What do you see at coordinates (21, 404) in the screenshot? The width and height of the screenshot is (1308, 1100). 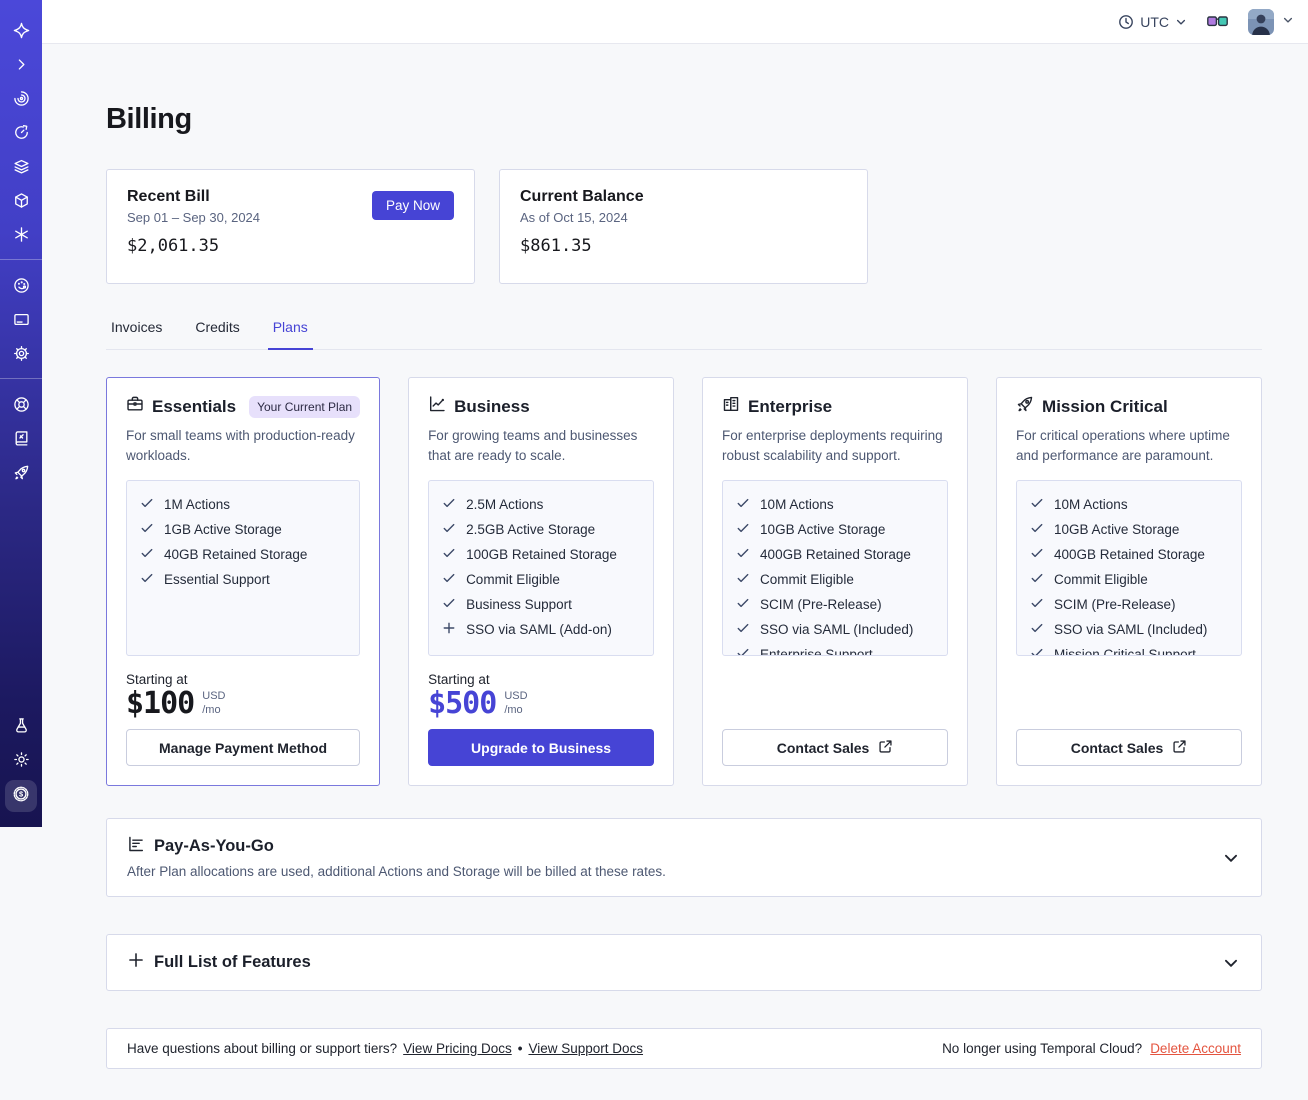 I see `sidebar-item-support` at bounding box center [21, 404].